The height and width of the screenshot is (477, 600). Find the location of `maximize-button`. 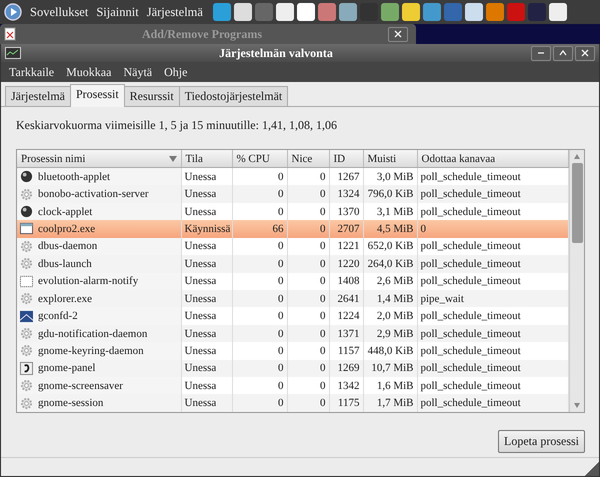

maximize-button is located at coordinates (563, 53).